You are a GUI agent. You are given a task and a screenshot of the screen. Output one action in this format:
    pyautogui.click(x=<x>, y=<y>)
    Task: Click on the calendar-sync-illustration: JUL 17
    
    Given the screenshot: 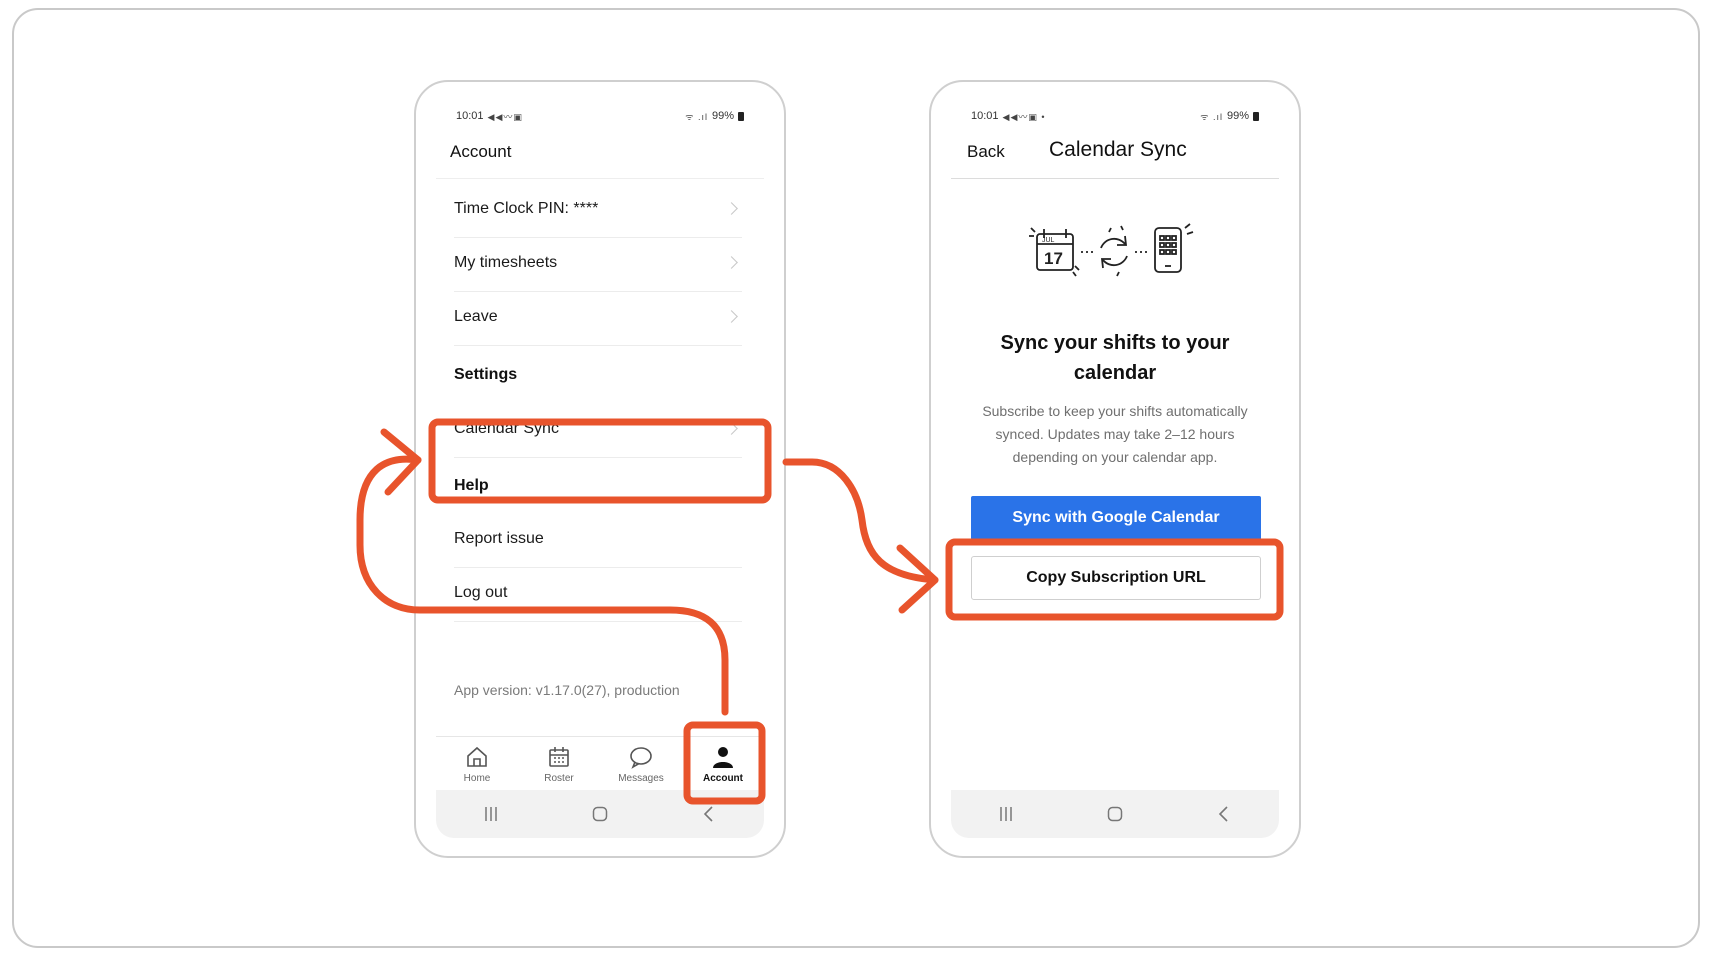 What is the action you would take?
    pyautogui.click(x=1111, y=250)
    